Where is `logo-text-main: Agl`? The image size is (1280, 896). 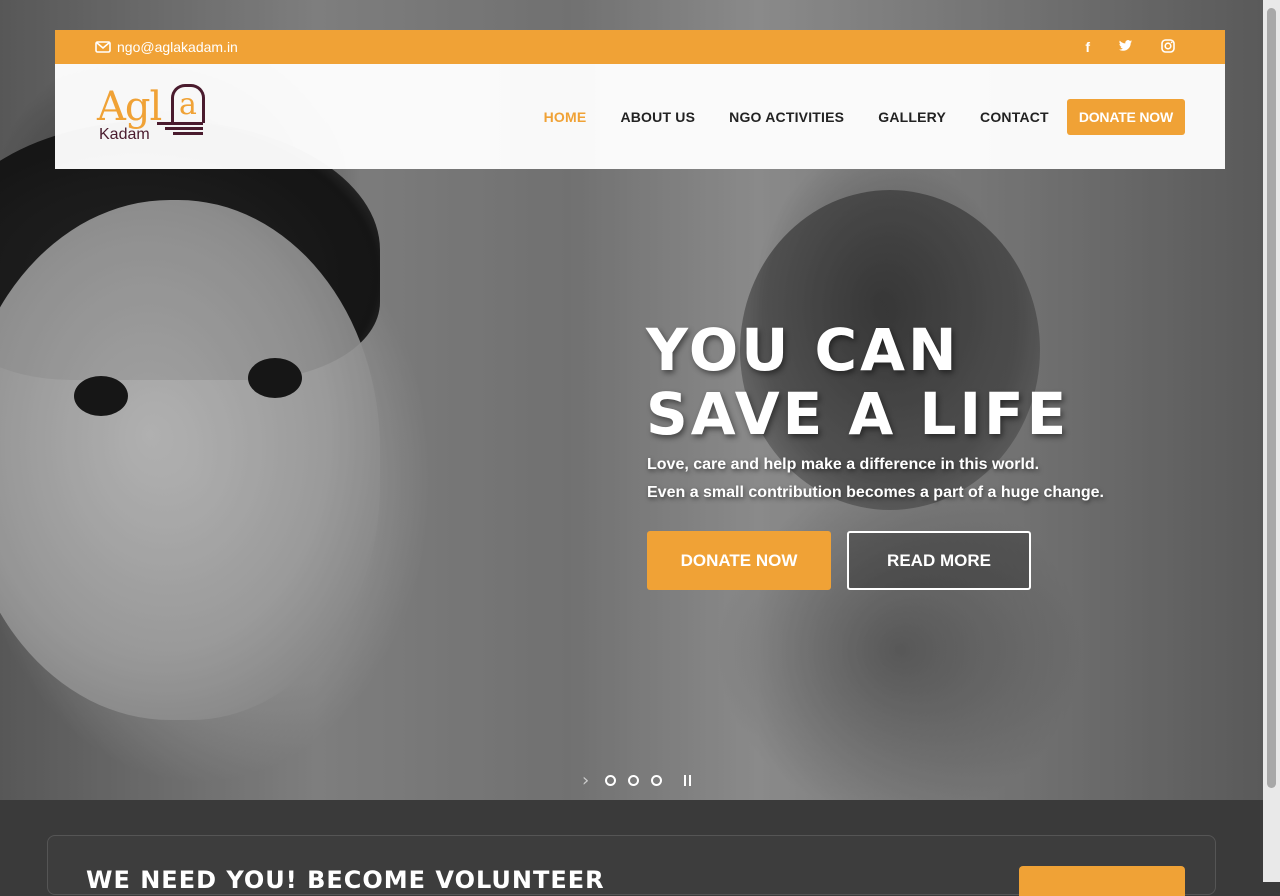
logo-text-main: Agl is located at coordinates (129, 106).